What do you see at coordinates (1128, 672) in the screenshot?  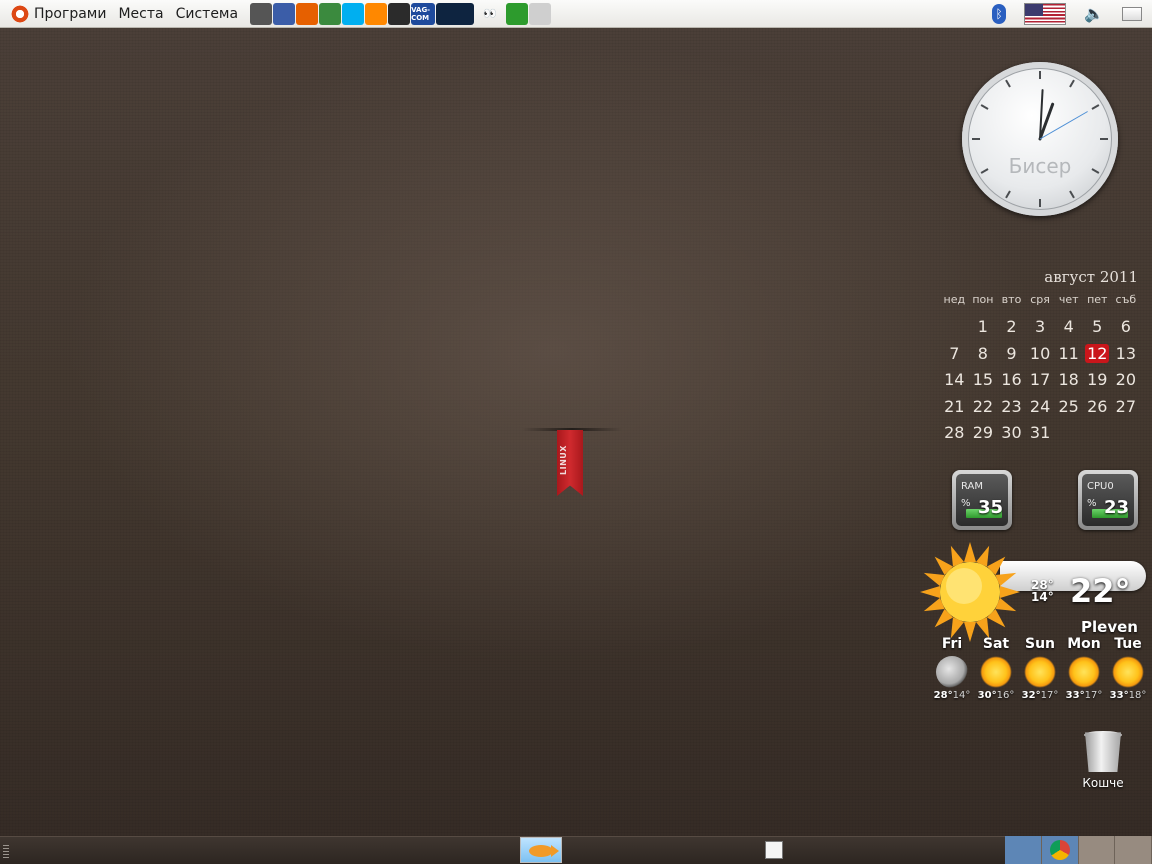 I see `sun-icon` at bounding box center [1128, 672].